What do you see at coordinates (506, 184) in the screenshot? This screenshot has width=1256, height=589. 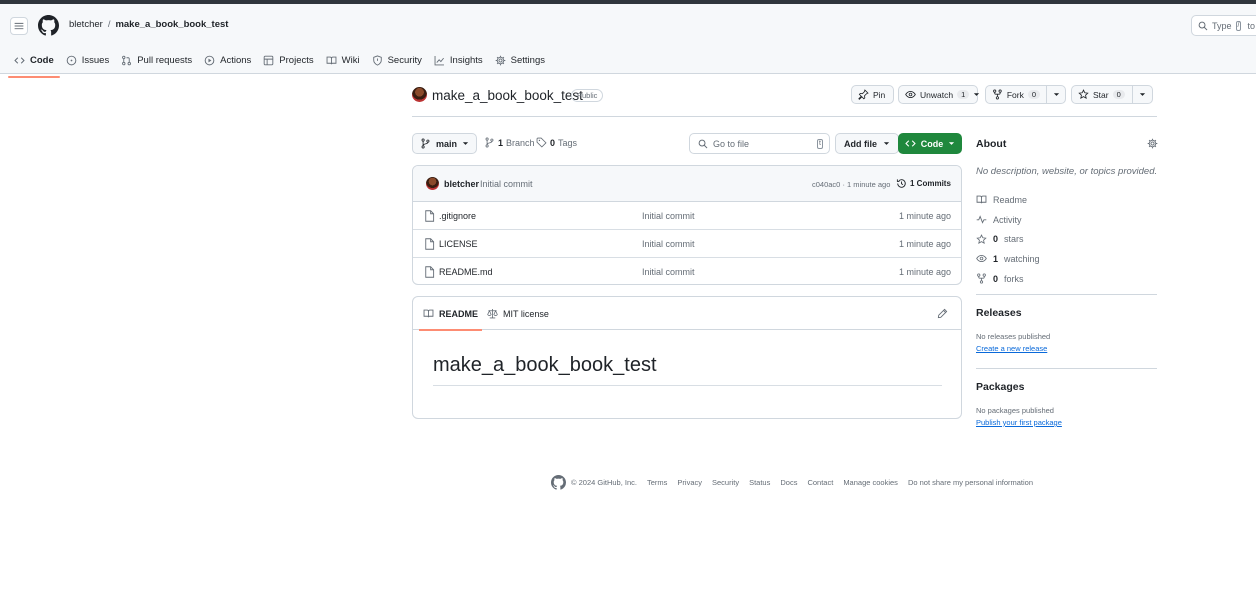 I see `commit-message: Initial commit` at bounding box center [506, 184].